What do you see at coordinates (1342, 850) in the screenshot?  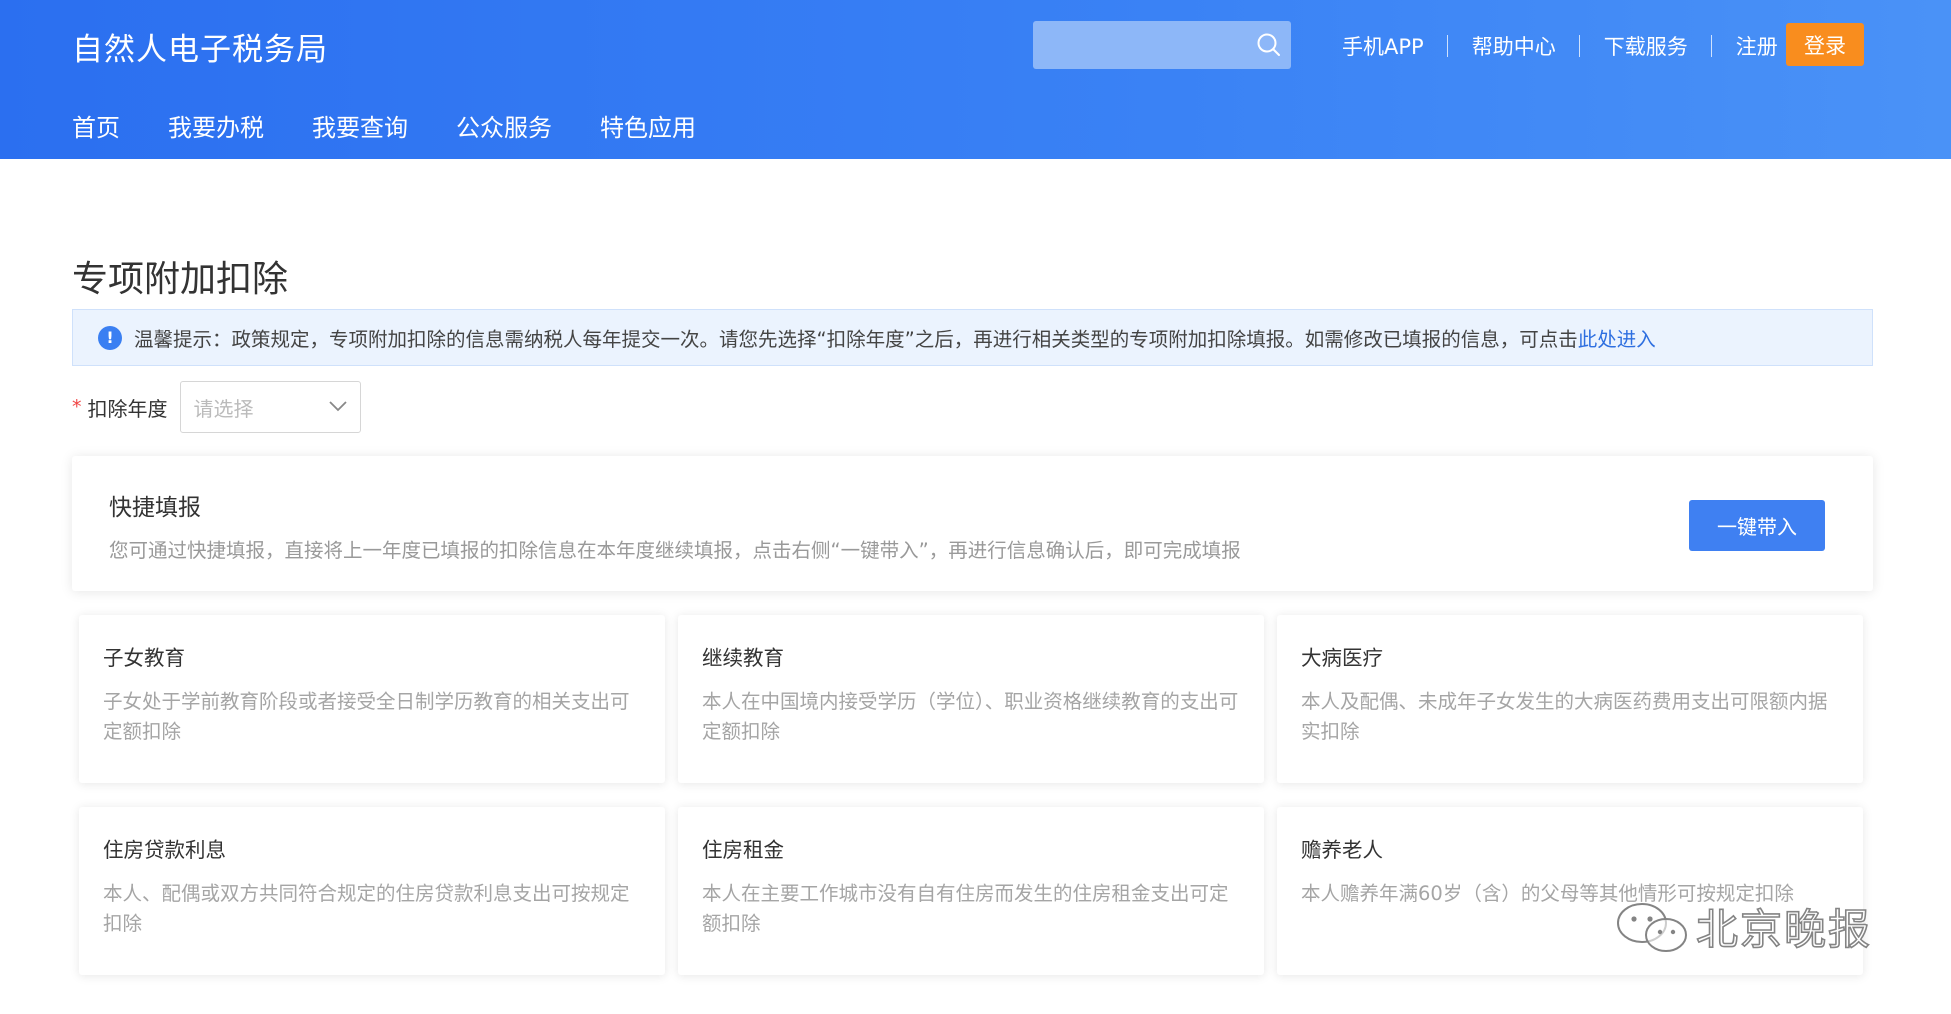 I see `deduction-card-title: 赡养老人` at bounding box center [1342, 850].